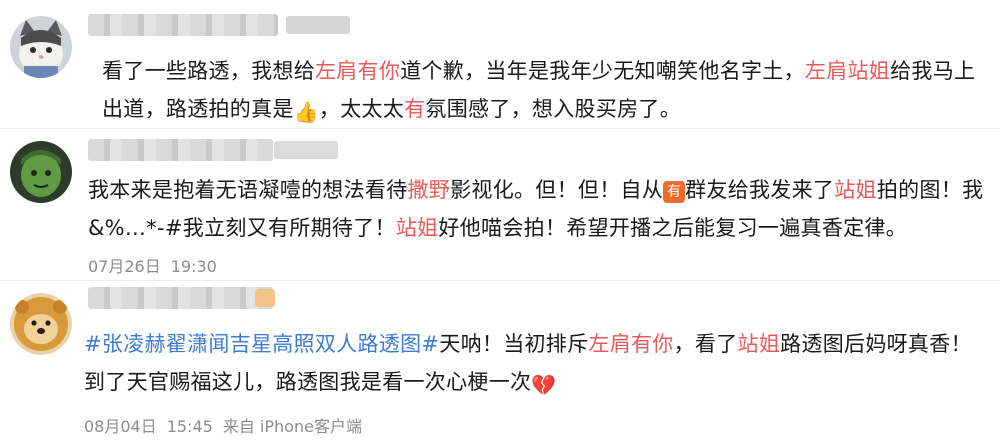 The image size is (1000, 445). Describe the element at coordinates (41, 324) in the screenshot. I see `dog-avatar-icon` at that location.